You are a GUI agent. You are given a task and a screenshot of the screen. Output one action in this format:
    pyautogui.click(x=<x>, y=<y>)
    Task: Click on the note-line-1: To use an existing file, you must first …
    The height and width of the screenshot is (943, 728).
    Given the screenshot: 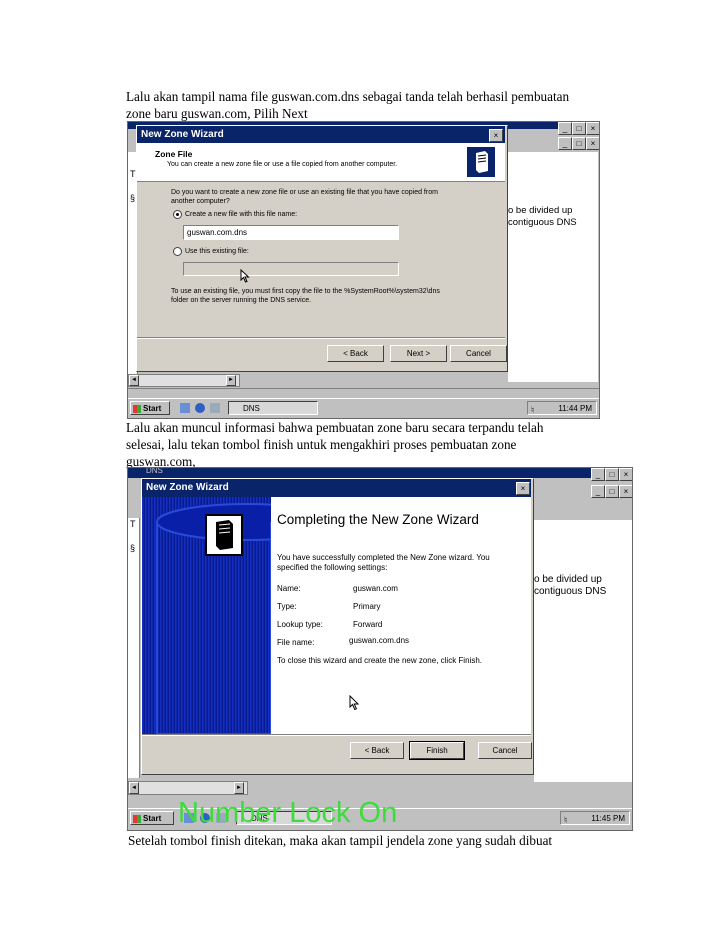 What is the action you would take?
    pyautogui.click(x=305, y=291)
    